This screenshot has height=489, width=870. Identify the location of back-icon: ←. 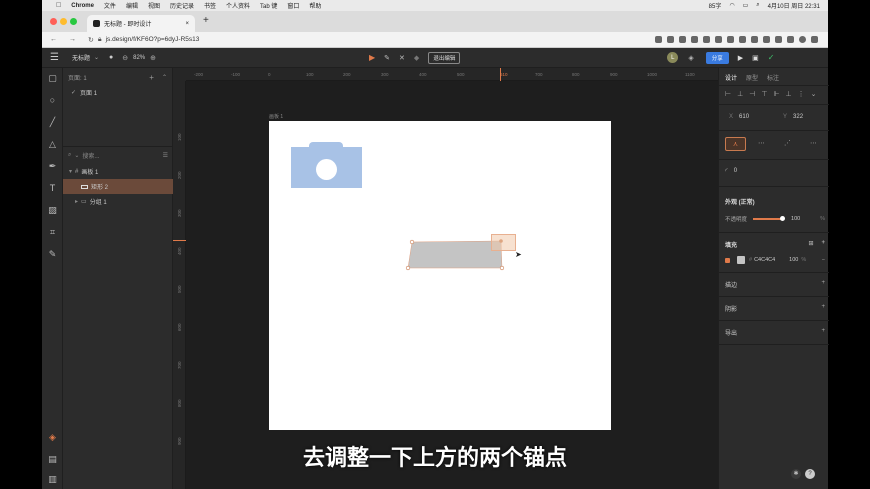
(53, 39).